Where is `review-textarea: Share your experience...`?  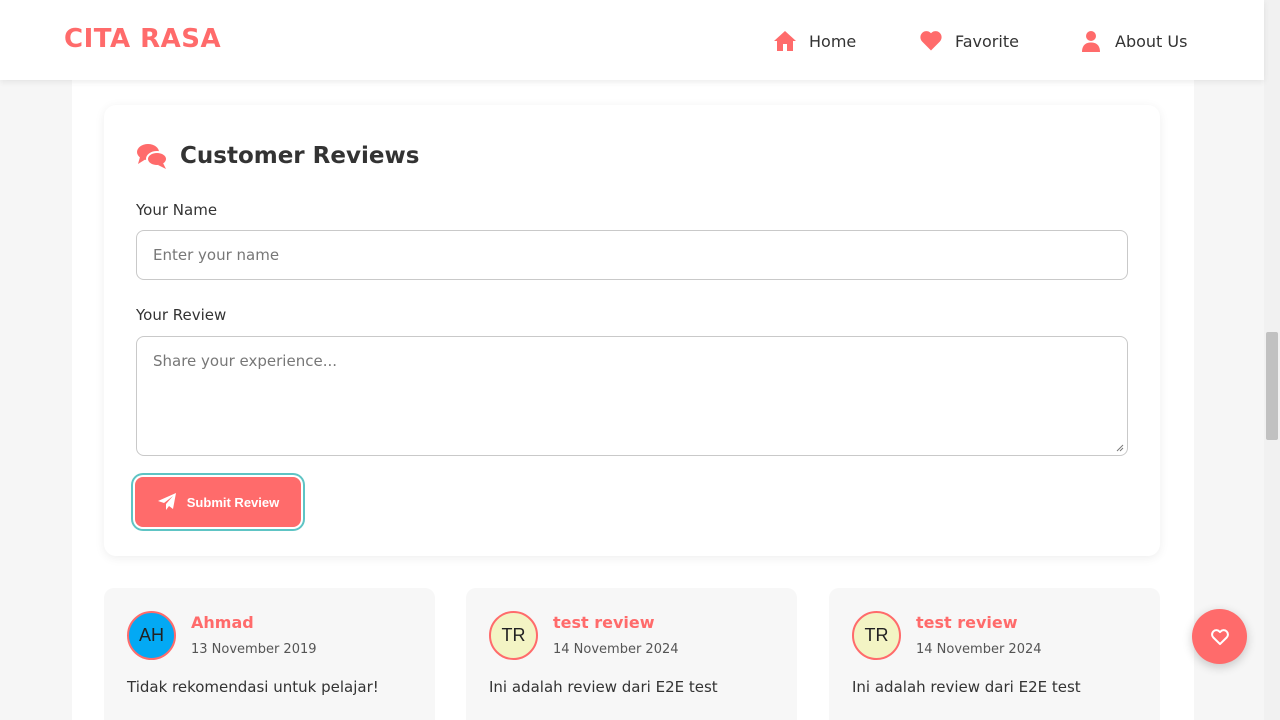 review-textarea: Share your experience... is located at coordinates (632, 396).